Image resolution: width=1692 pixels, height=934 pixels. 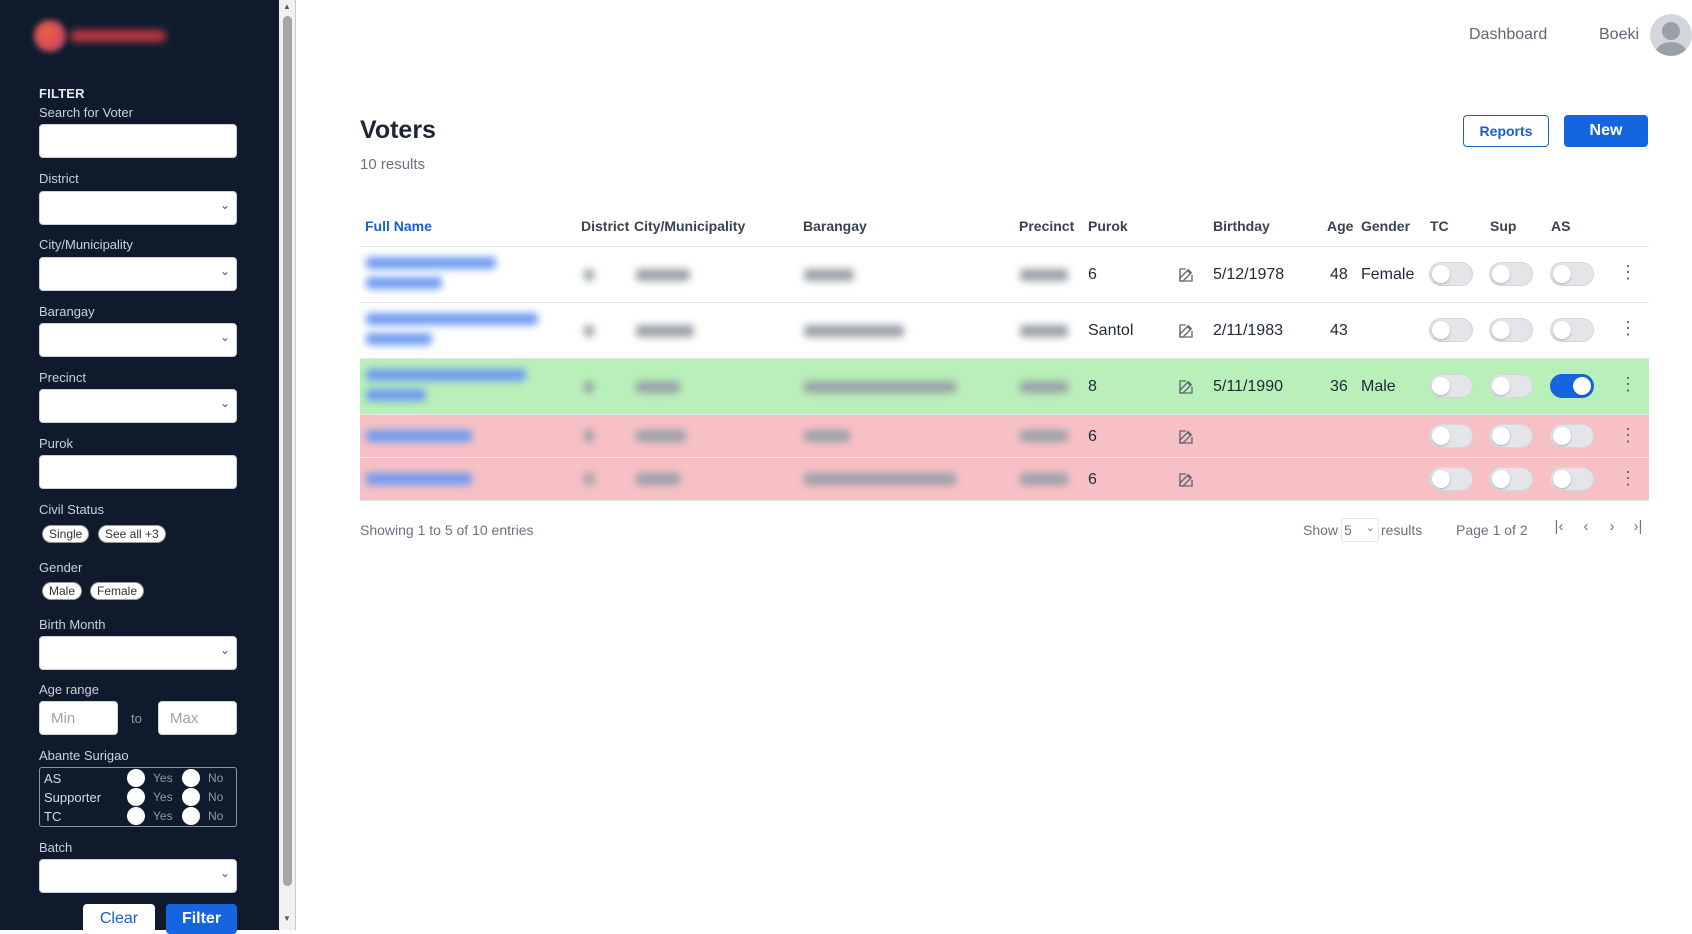 What do you see at coordinates (136, 778) in the screenshot?
I see `as-yes-radio` at bounding box center [136, 778].